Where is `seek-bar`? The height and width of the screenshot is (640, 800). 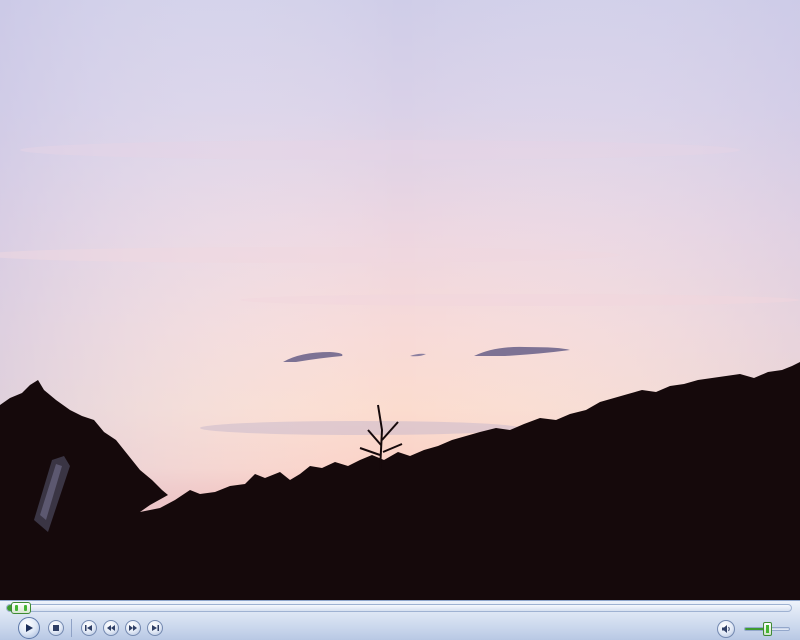 seek-bar is located at coordinates (399, 608).